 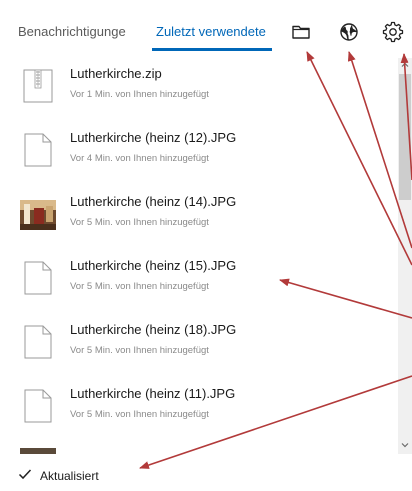 What do you see at coordinates (38, 86) in the screenshot?
I see `zip-icon` at bounding box center [38, 86].